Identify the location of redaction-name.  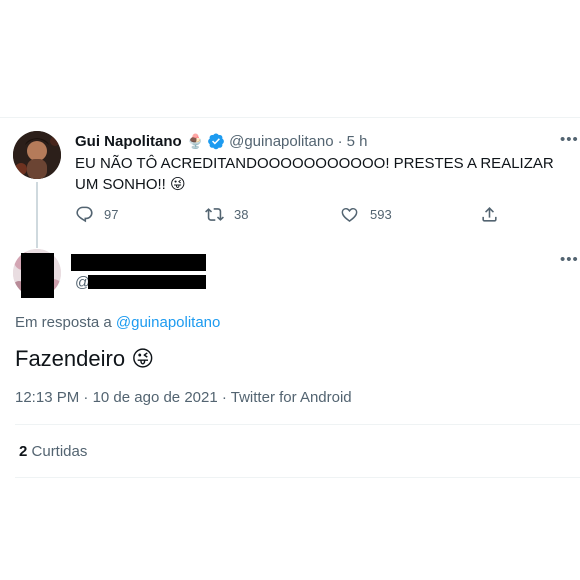
(138, 262).